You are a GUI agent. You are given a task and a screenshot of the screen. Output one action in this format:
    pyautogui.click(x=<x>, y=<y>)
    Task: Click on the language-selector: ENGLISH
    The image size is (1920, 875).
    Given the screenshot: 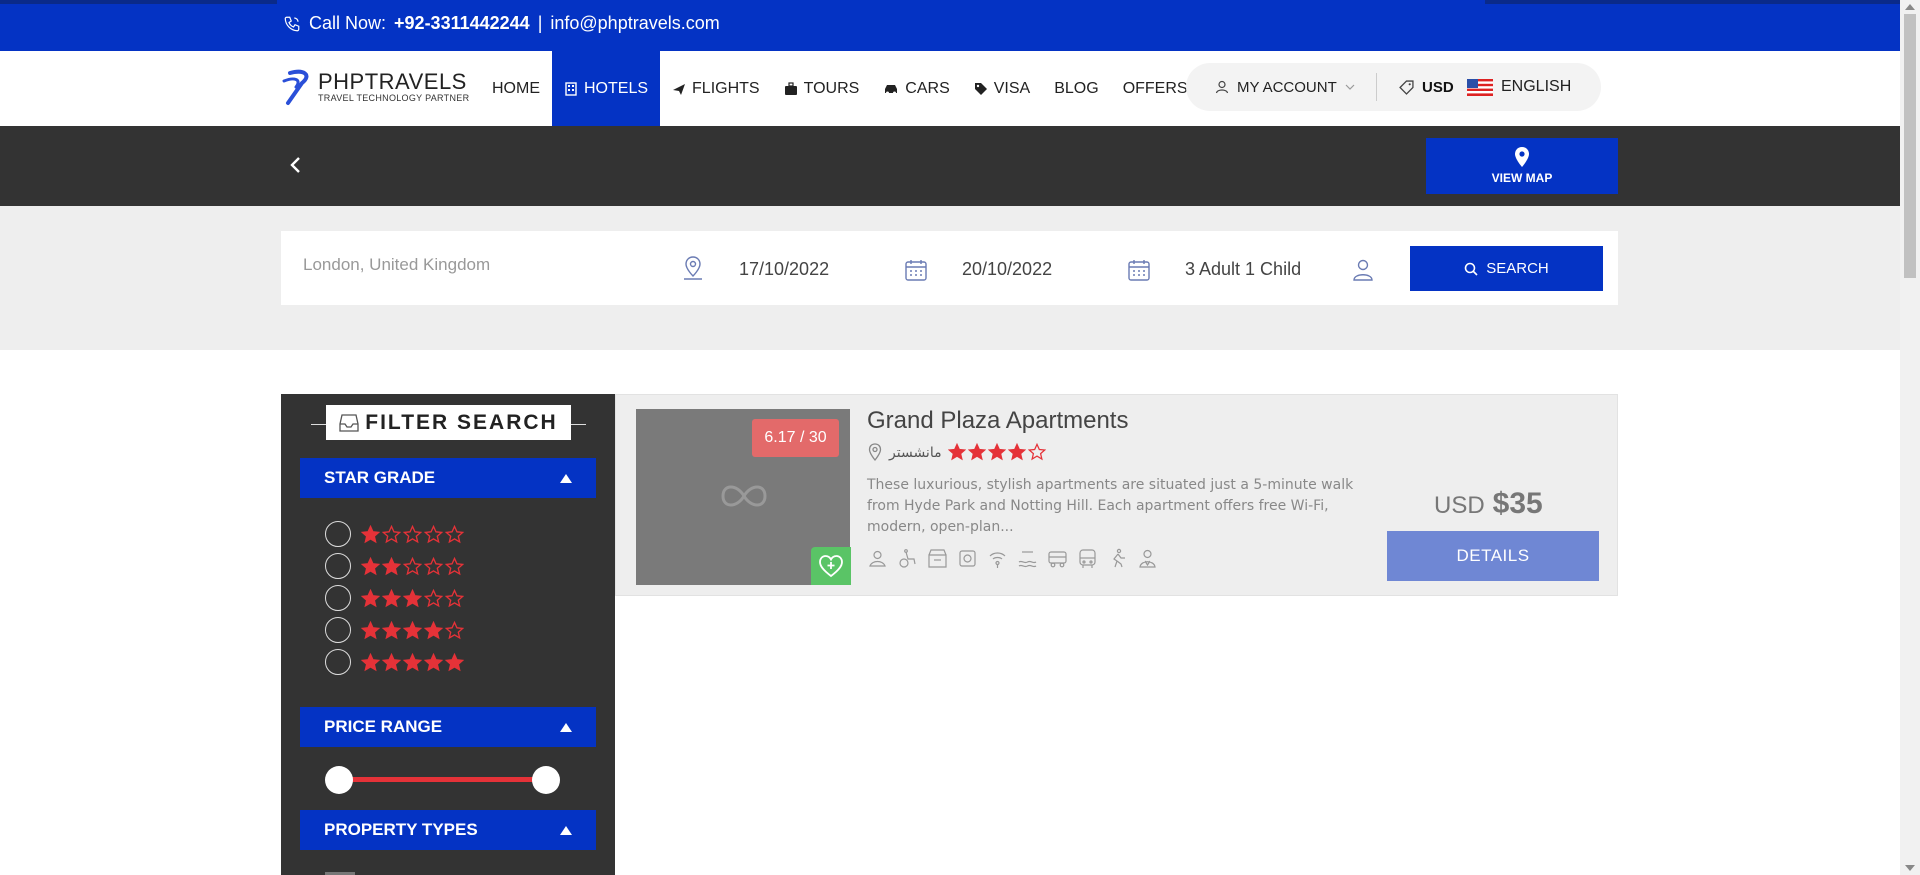 What is the action you would take?
    pyautogui.click(x=1519, y=87)
    